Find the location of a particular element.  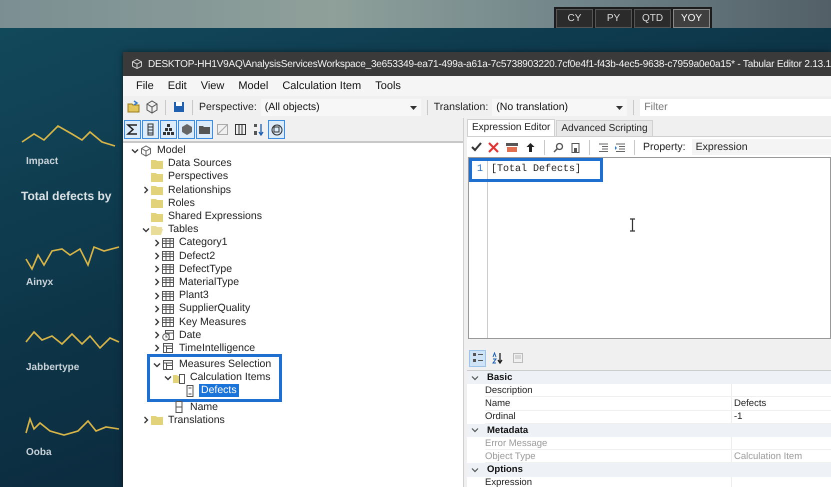

tree-item: MaterialType is located at coordinates (209, 282).